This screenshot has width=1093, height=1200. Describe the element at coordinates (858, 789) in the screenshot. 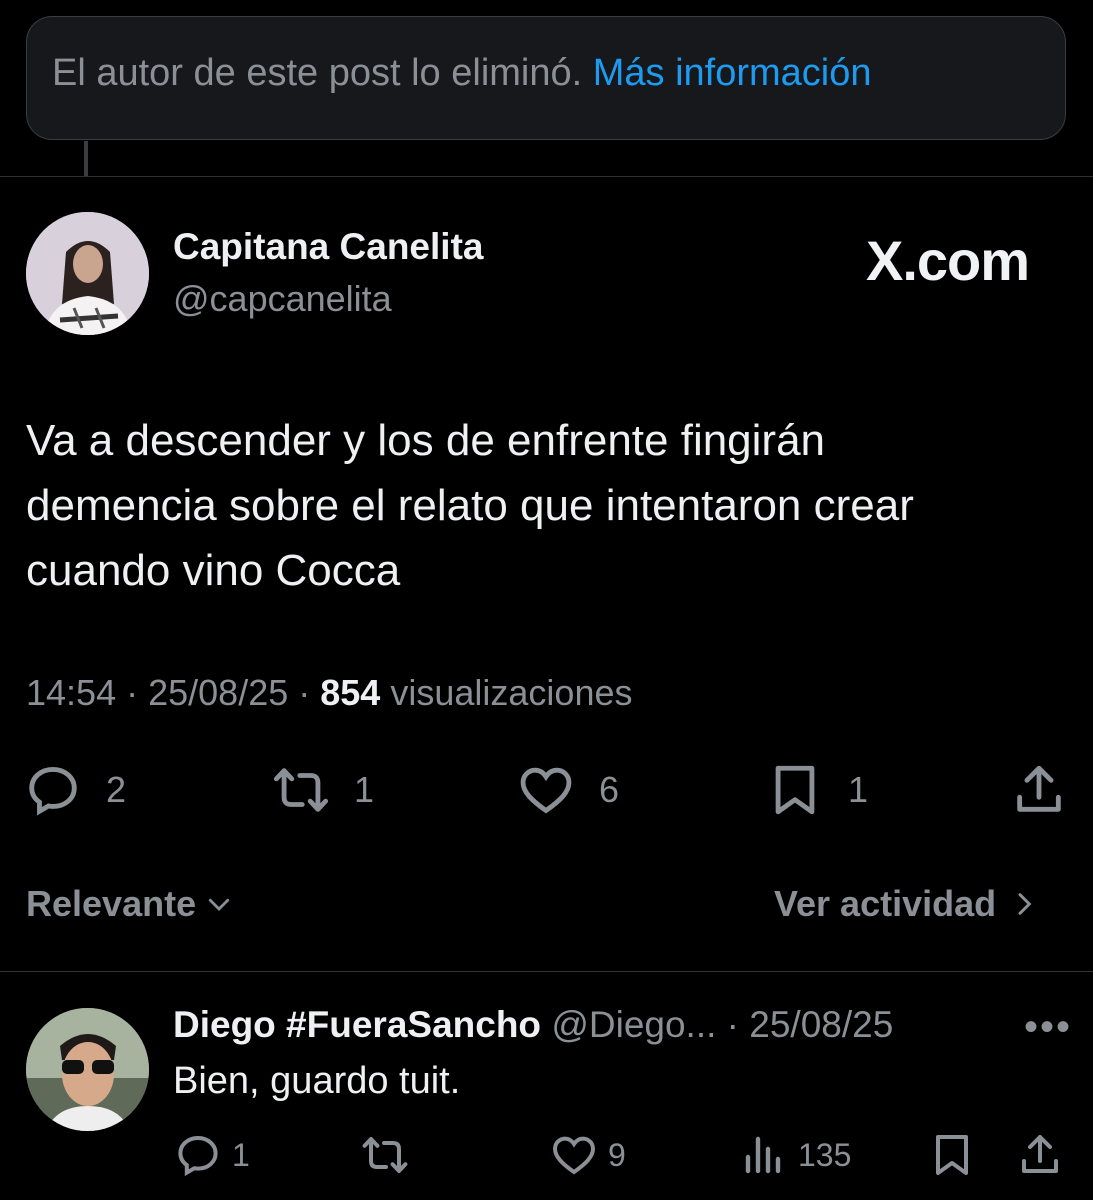

I see `bookmark-count: 1` at that location.